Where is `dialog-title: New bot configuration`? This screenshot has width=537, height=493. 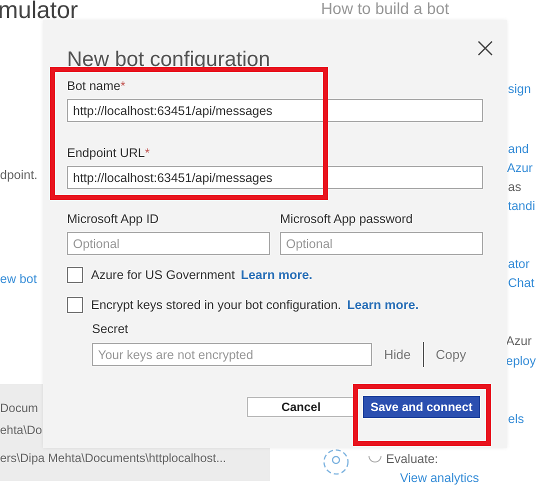
dialog-title: New bot configuration is located at coordinates (168, 60).